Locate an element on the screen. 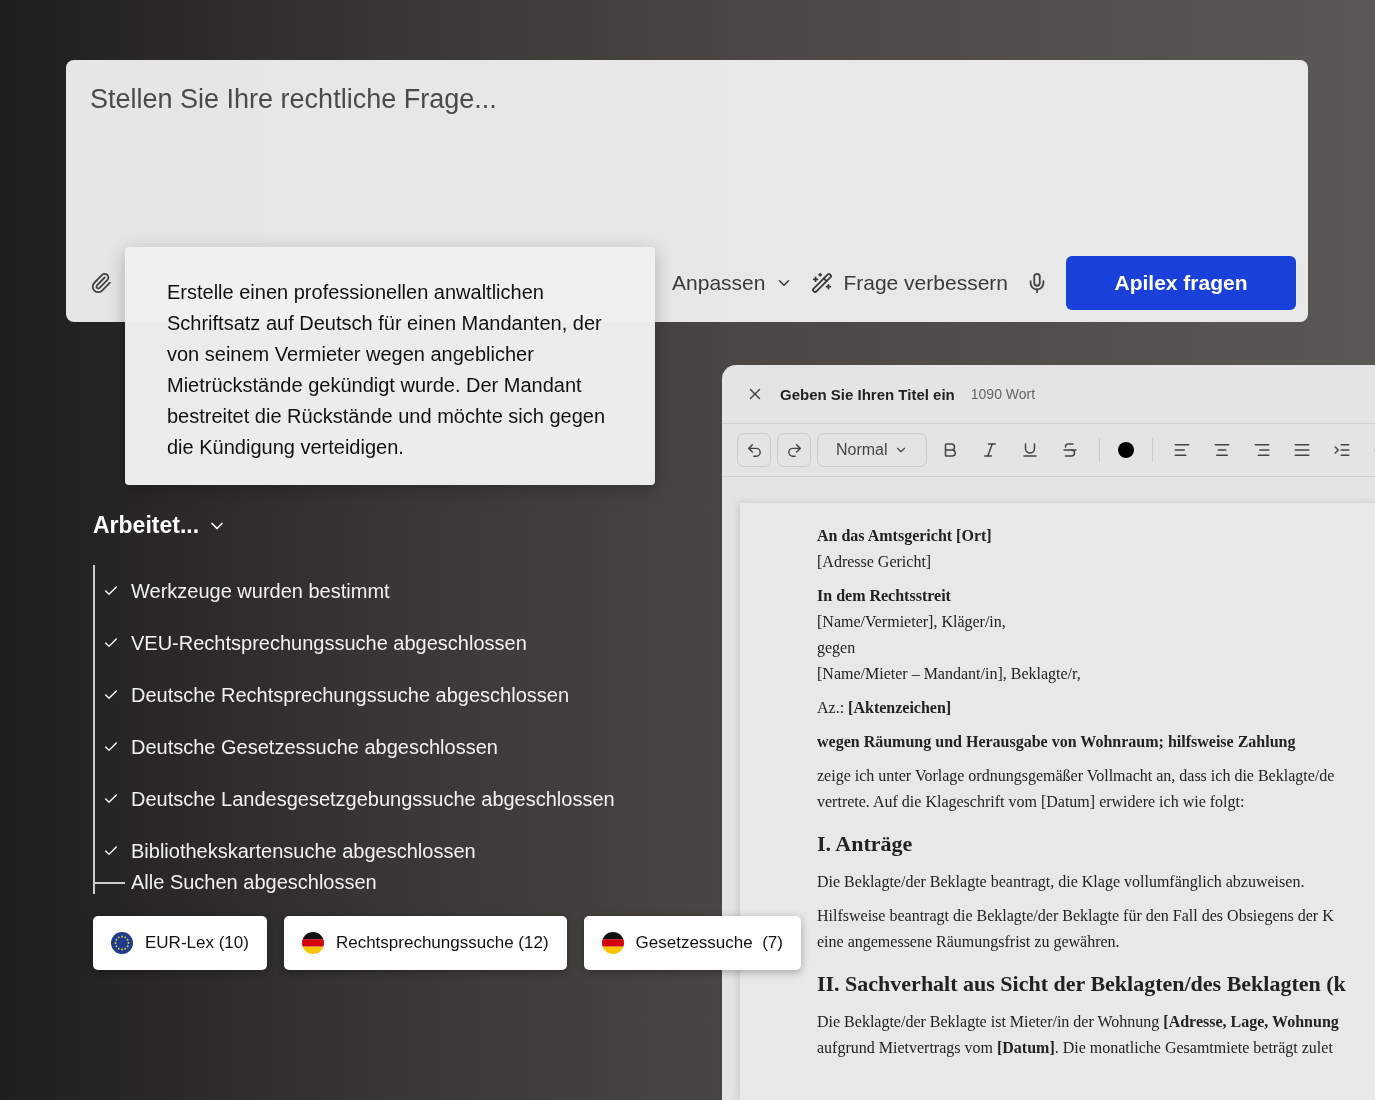 Image resolution: width=1375 pixels, height=1100 pixels. source-chip: Rechtsprechungssuche (12) is located at coordinates (425, 943).